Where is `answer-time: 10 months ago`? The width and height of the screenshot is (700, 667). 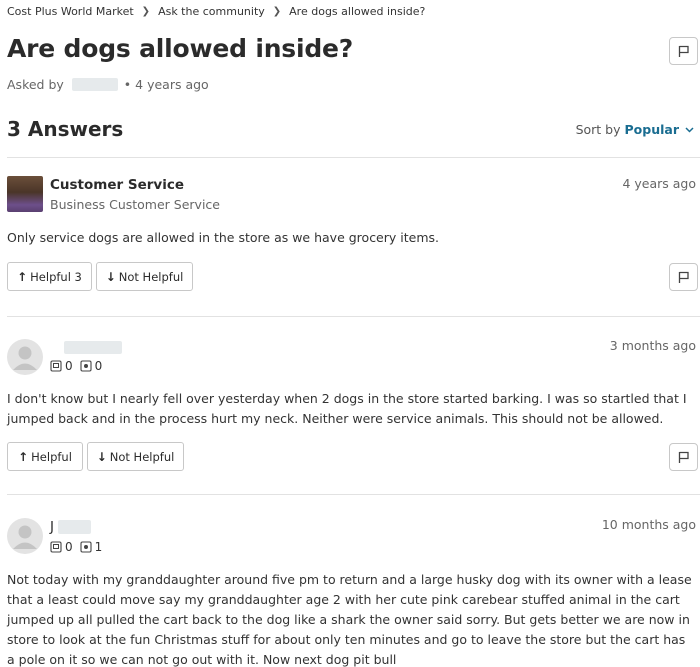
answer-time: 10 months ago is located at coordinates (648, 524).